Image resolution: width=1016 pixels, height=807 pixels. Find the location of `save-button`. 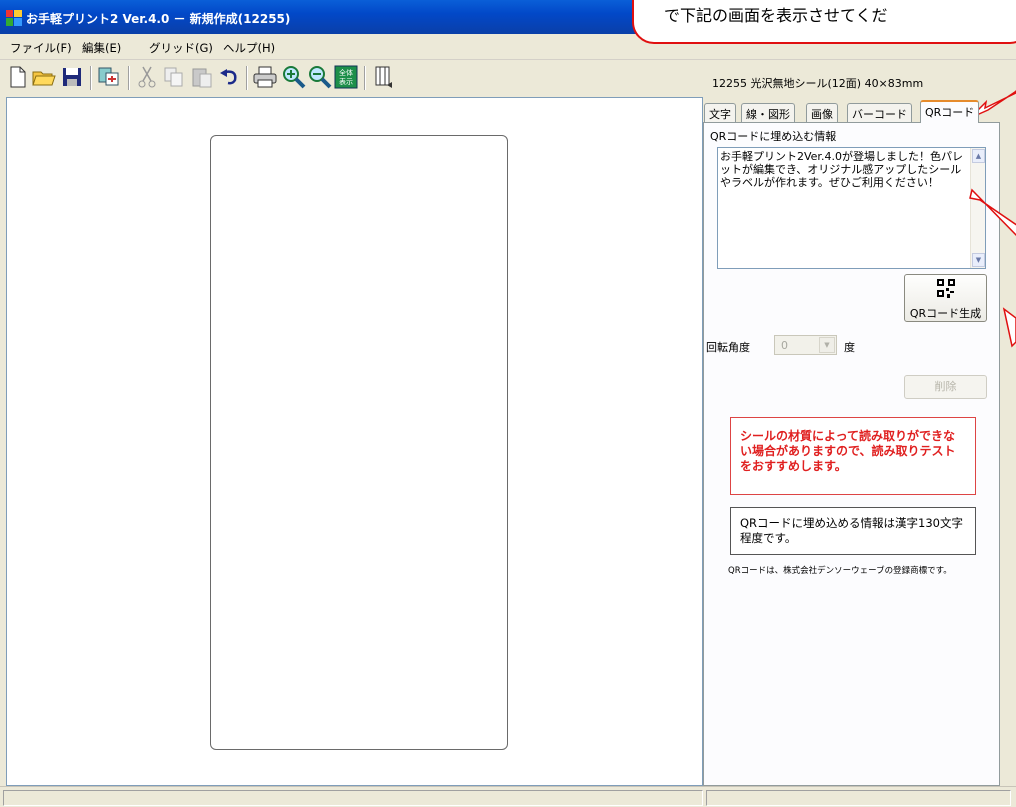

save-button is located at coordinates (72, 77).